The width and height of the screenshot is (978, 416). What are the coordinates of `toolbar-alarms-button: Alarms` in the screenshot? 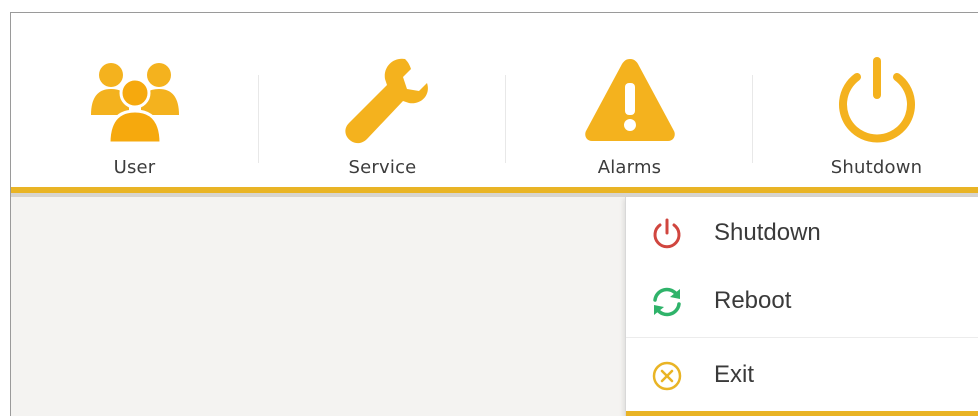 It's located at (629, 100).